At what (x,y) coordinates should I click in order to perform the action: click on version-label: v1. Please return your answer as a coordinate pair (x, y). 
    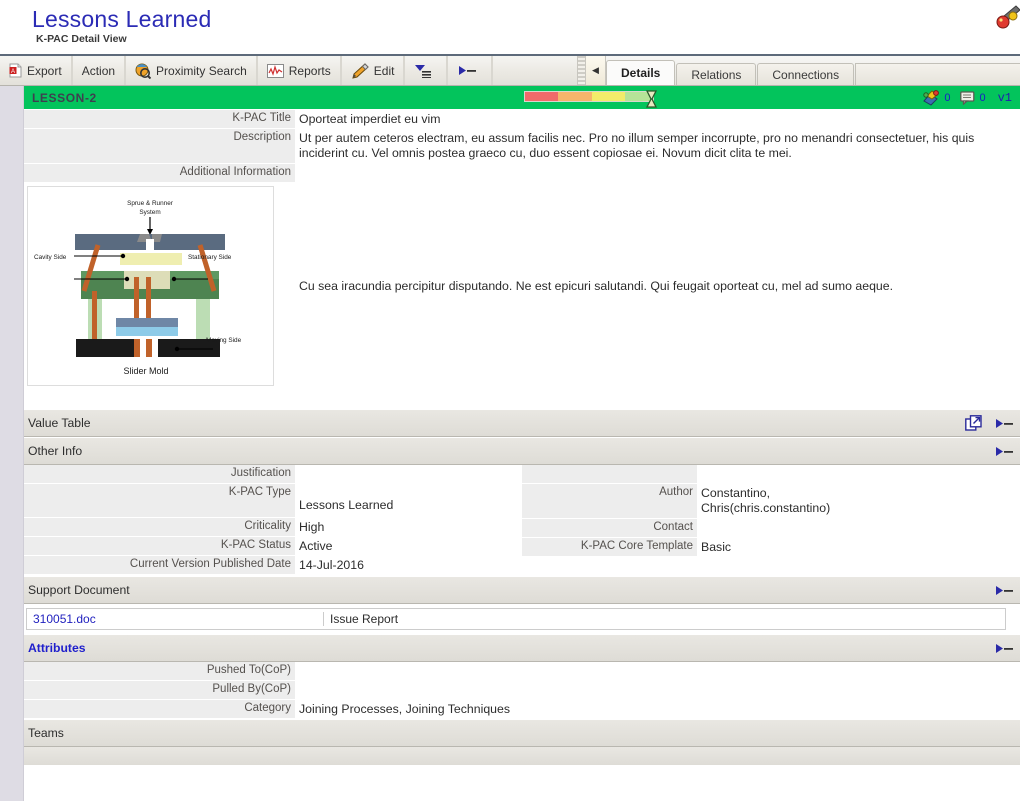
    Looking at the image, I should click on (1005, 98).